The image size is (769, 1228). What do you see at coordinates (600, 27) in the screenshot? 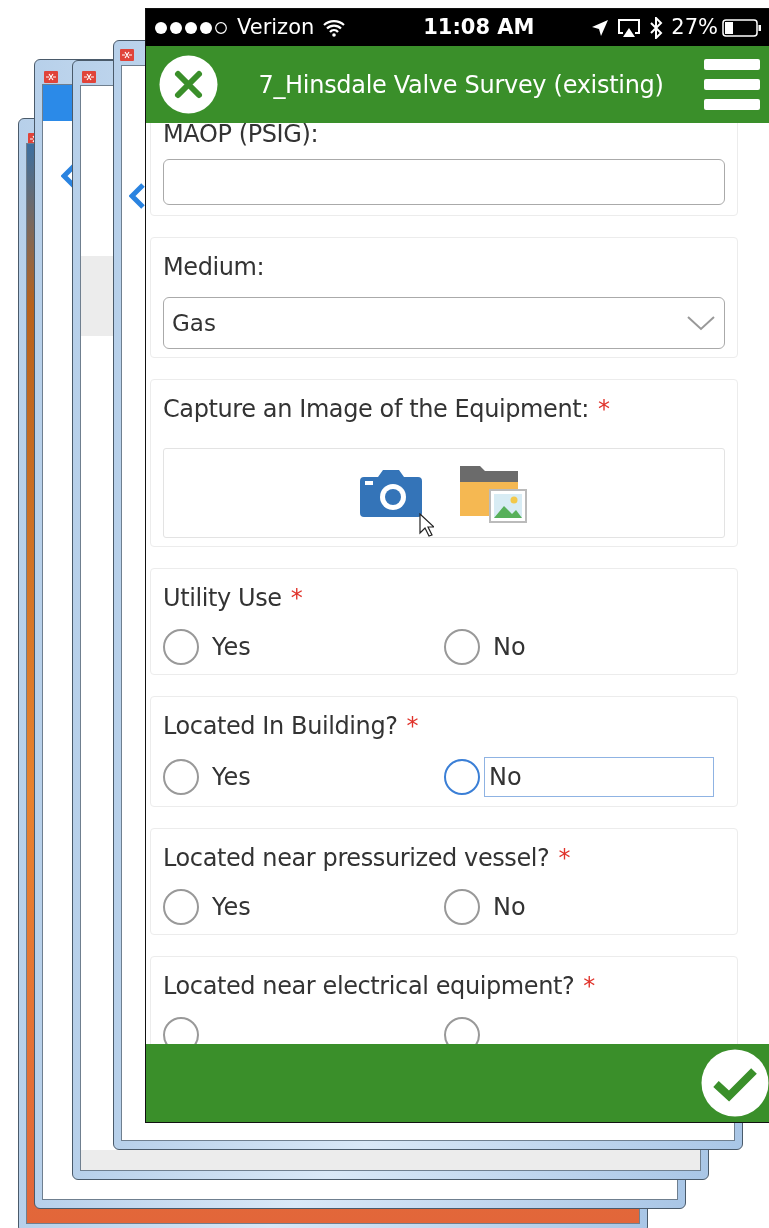
I see `location-arrow-icon` at bounding box center [600, 27].